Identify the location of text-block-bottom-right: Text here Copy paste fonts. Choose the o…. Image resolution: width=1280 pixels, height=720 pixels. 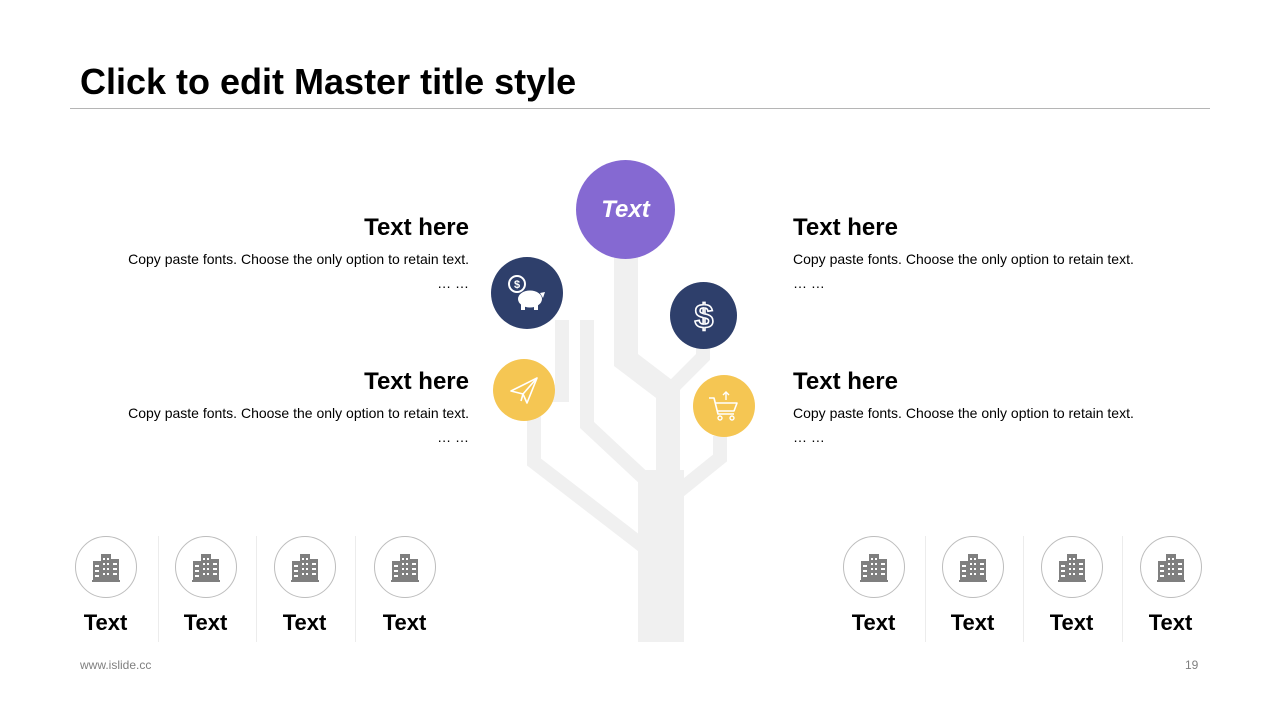
(973, 407).